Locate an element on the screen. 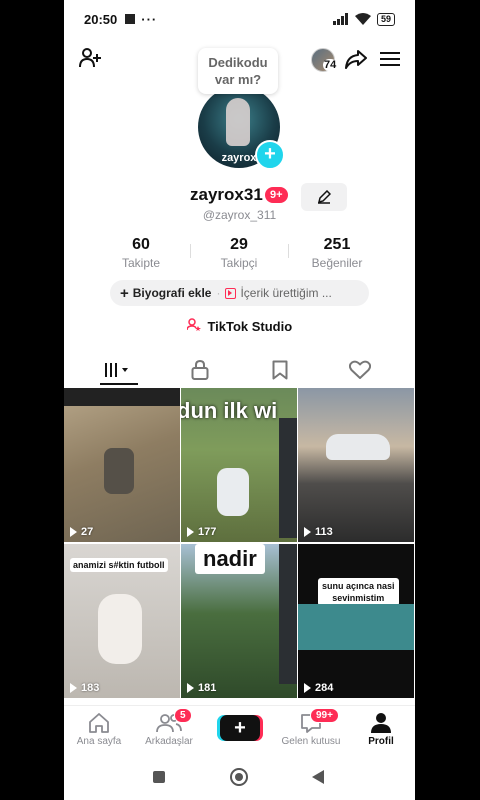 The height and width of the screenshot is (800, 480). note-bubble-line2: var mı? is located at coordinates (238, 79).